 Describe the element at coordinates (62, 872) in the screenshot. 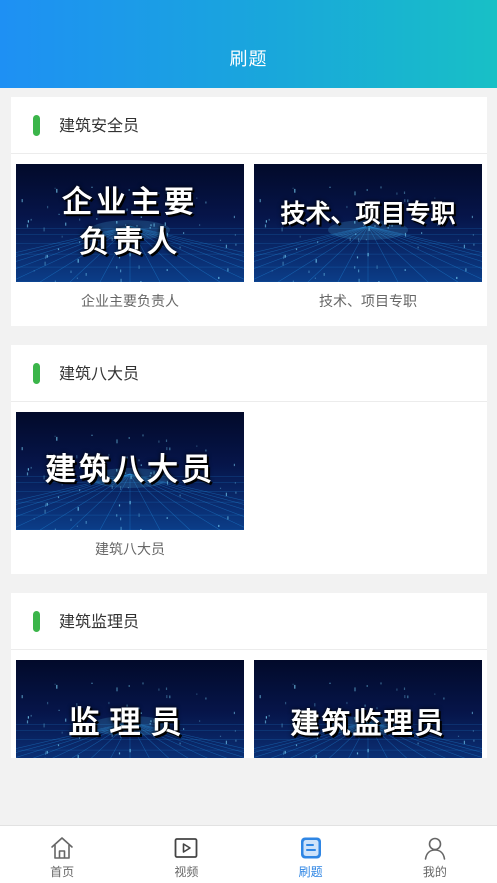

I see `tab-label: 首页` at that location.